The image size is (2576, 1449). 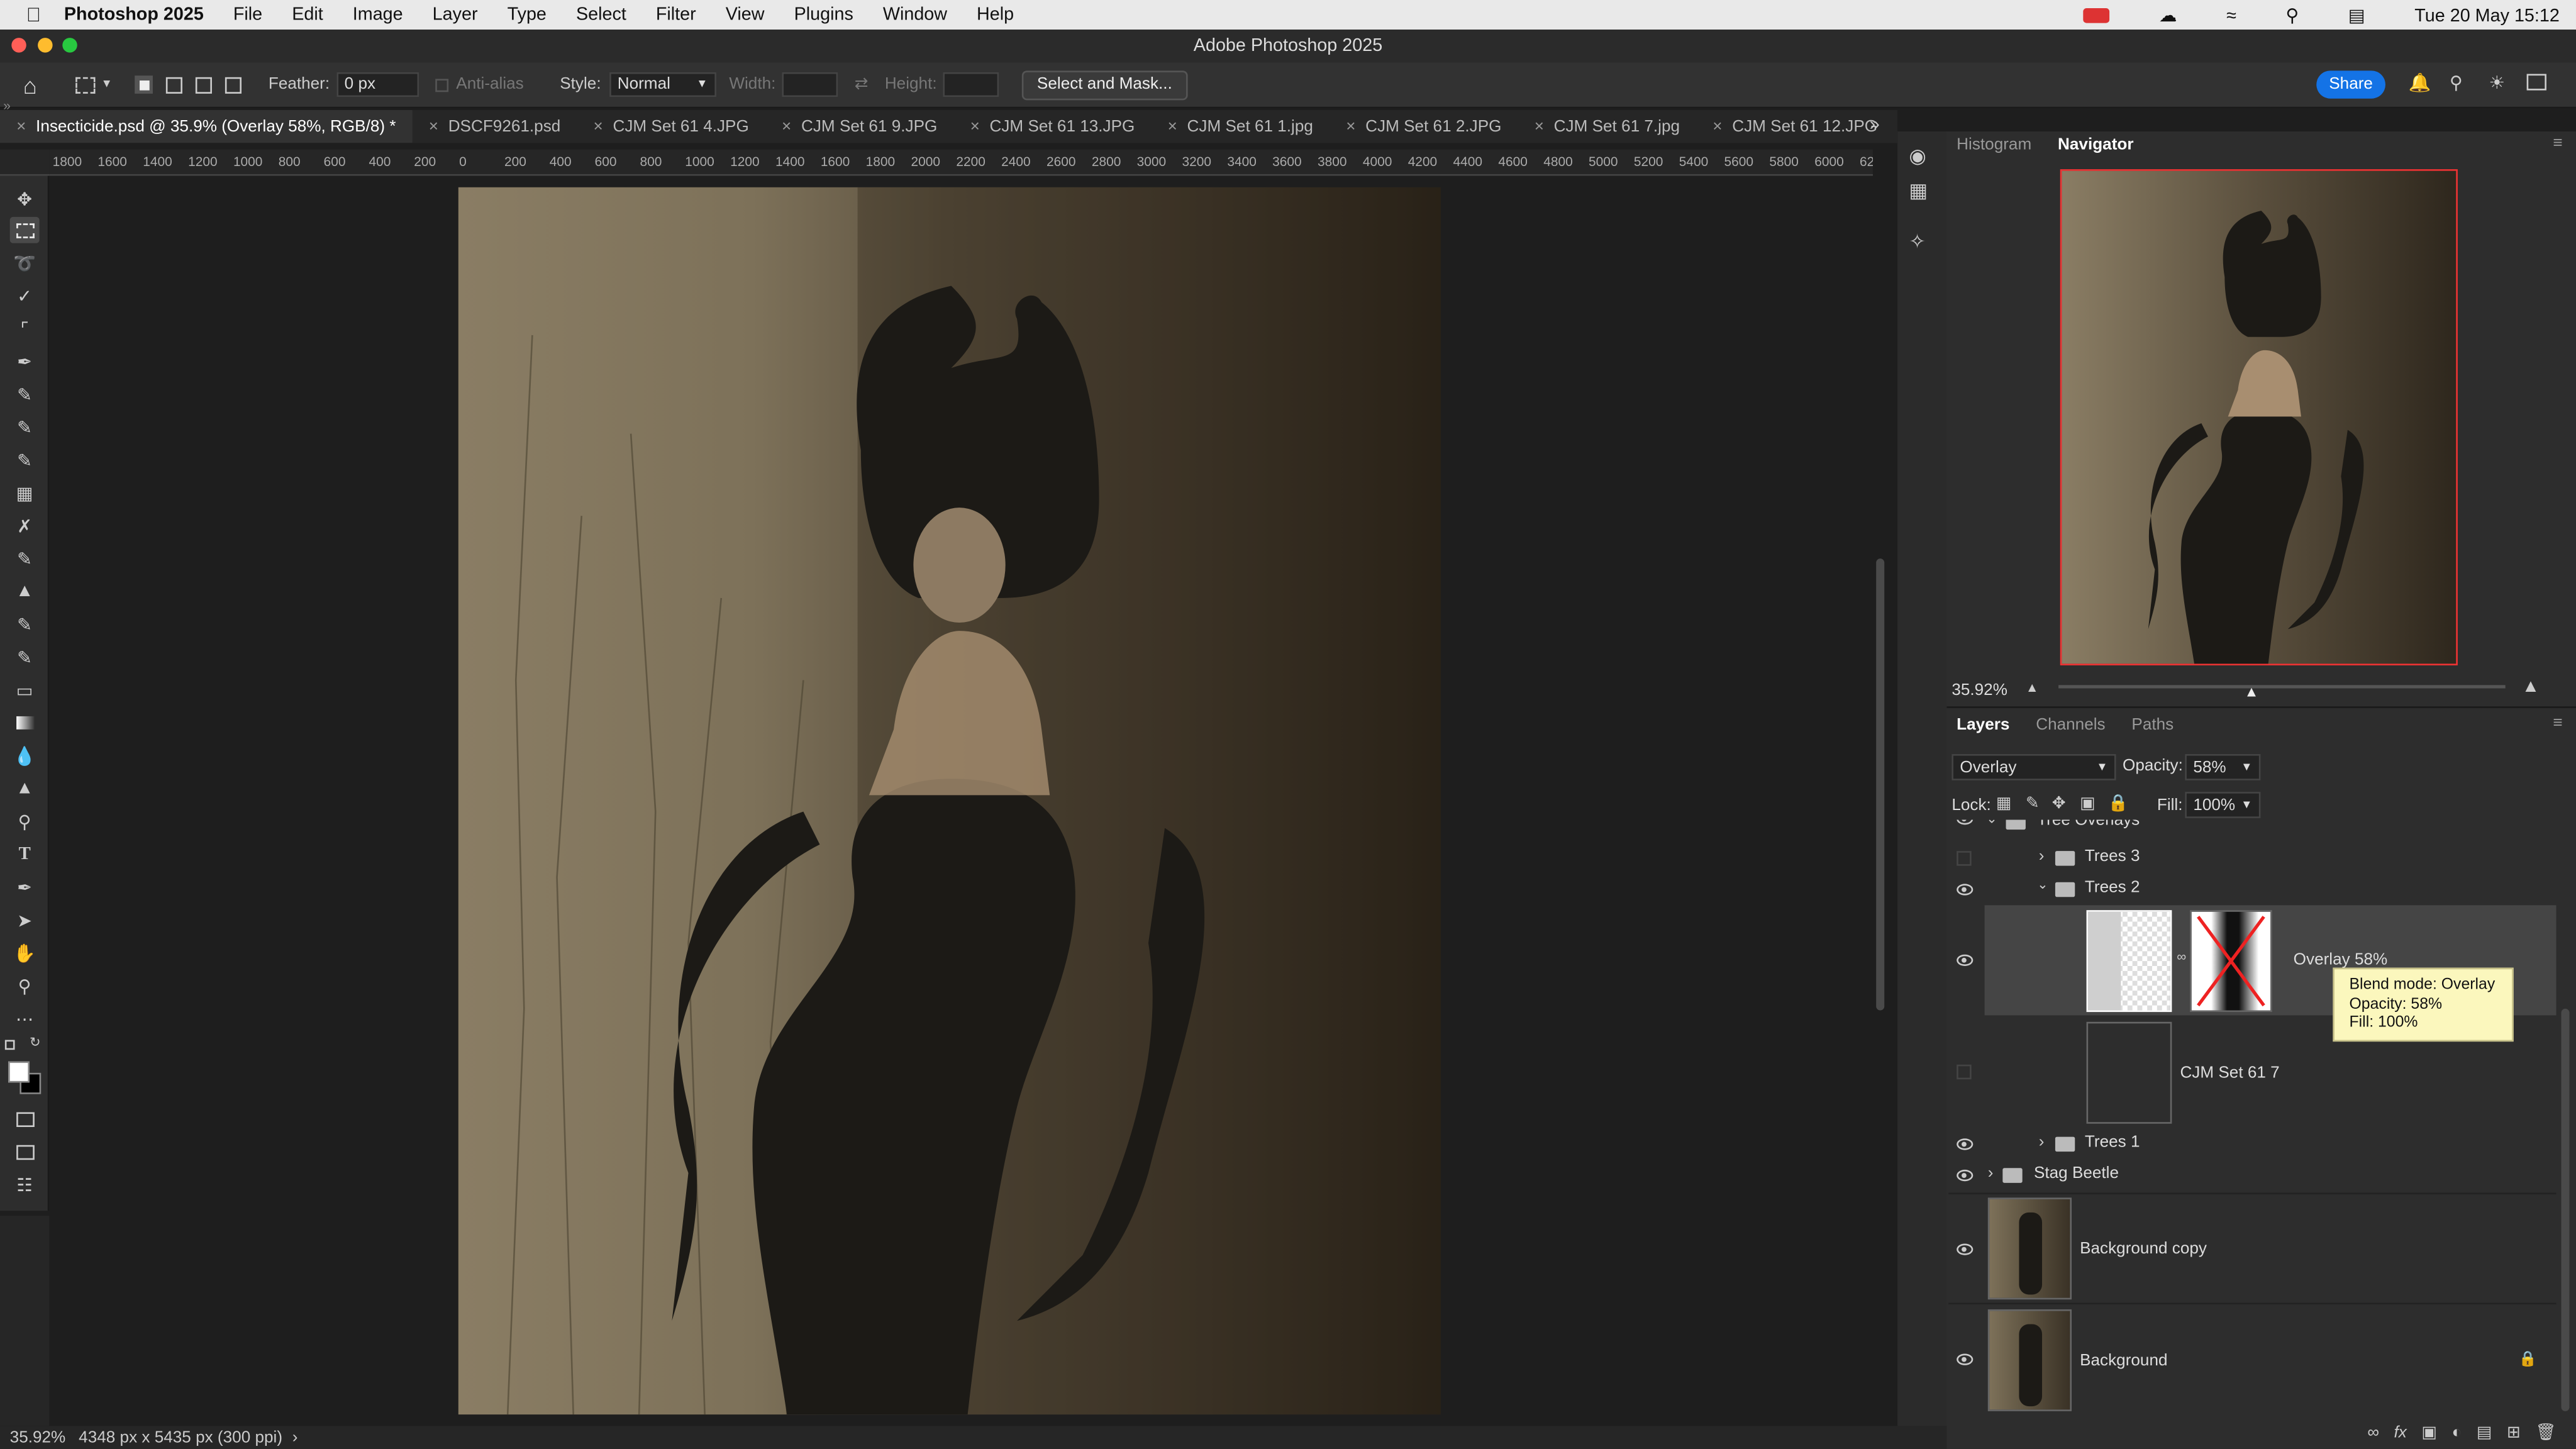 What do you see at coordinates (2531, 686) in the screenshot?
I see `zoom-in-icon: ▲` at bounding box center [2531, 686].